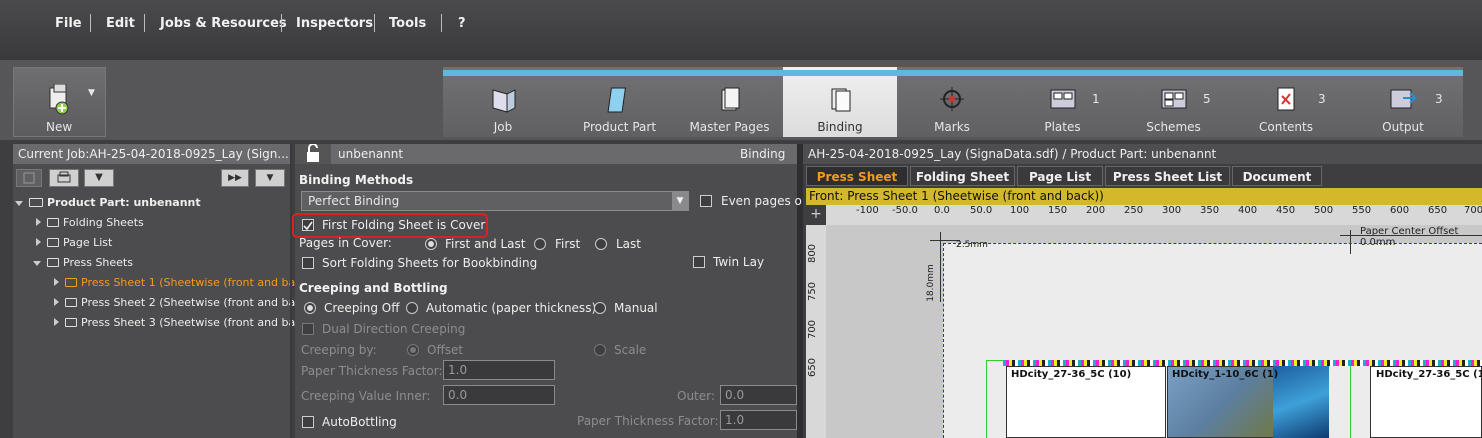  I want to click on collapse-button: ▼, so click(270, 178).